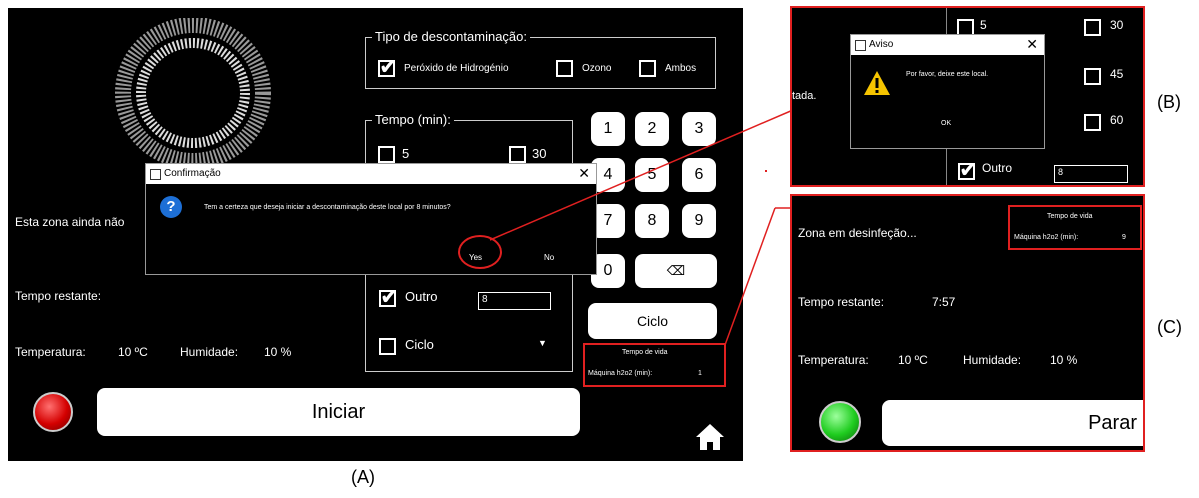  What do you see at coordinates (1169, 327) in the screenshot?
I see `caption-c: (C)` at bounding box center [1169, 327].